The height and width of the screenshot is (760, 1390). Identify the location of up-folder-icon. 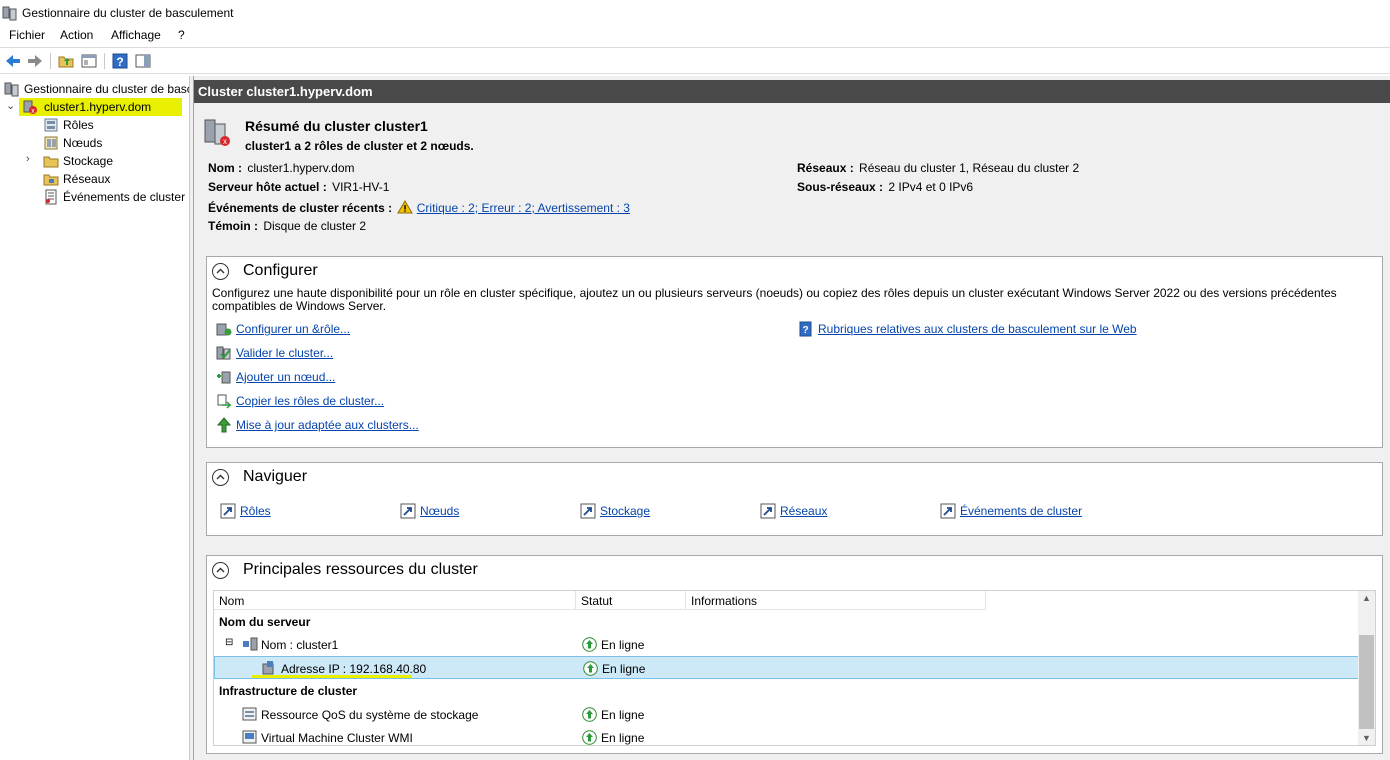
(66, 61).